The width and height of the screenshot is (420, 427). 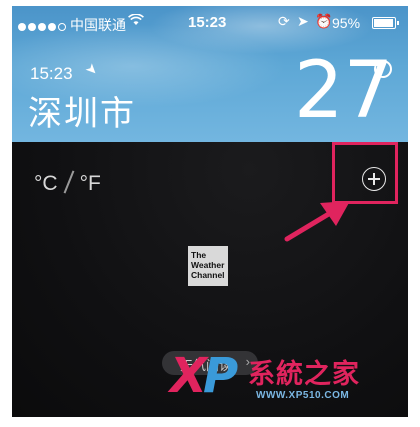 I want to click on watermark: XP 系統之家 WWW.XP510.COM, so click(x=288, y=379).